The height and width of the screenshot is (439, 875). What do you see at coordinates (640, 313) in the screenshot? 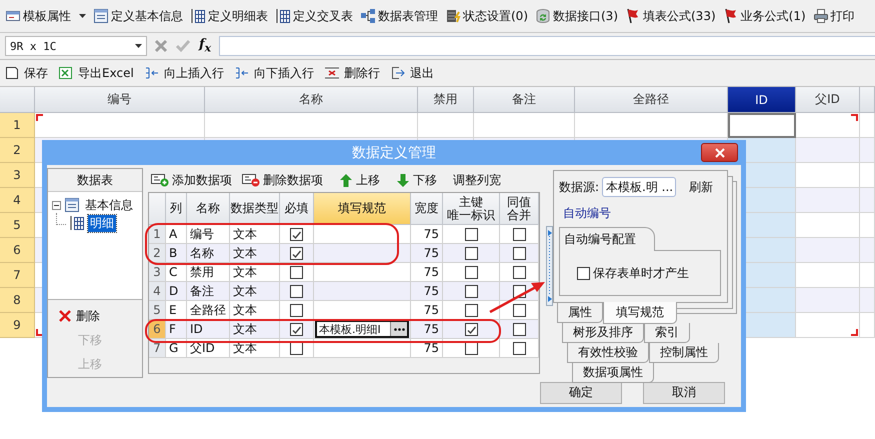
I see `tab: 填写规范` at bounding box center [640, 313].